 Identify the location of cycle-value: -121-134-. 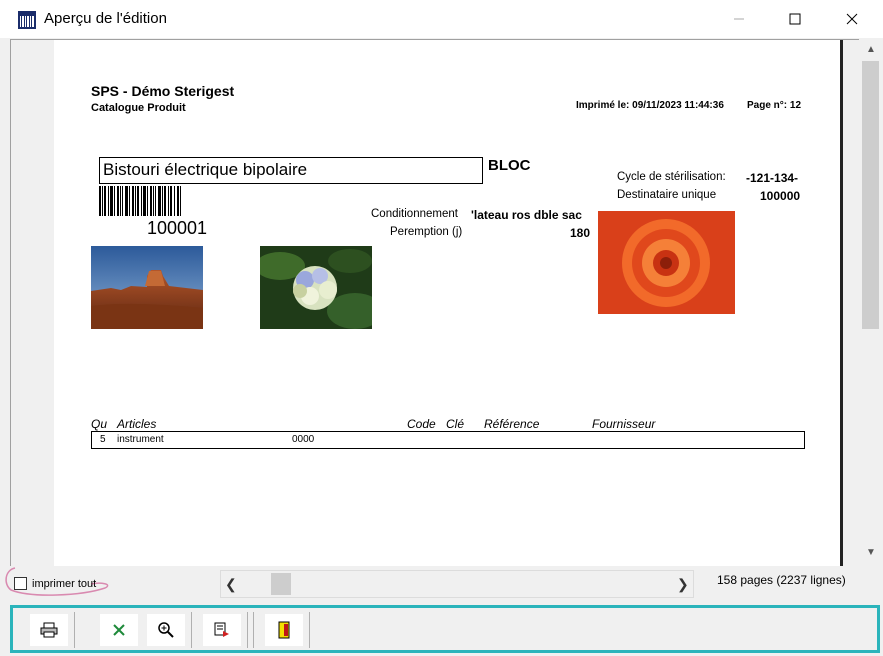
(772, 178).